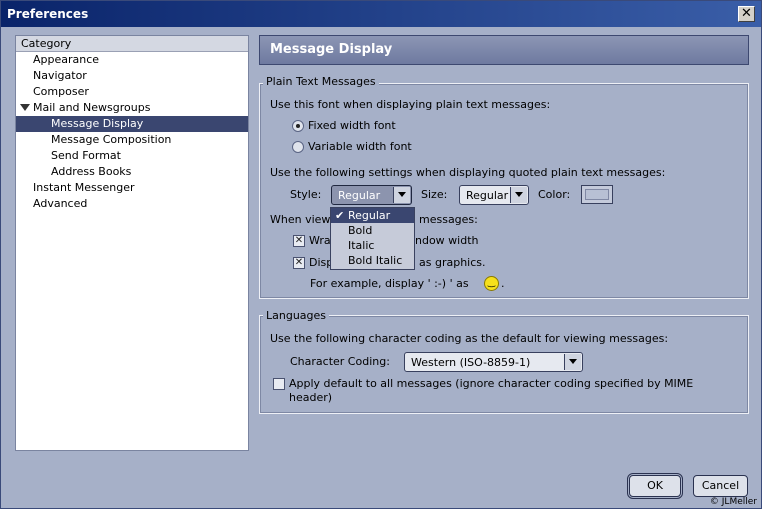 The width and height of the screenshot is (762, 509). What do you see at coordinates (448, 219) in the screenshot?
I see `view-intro-label-end: messages:` at bounding box center [448, 219].